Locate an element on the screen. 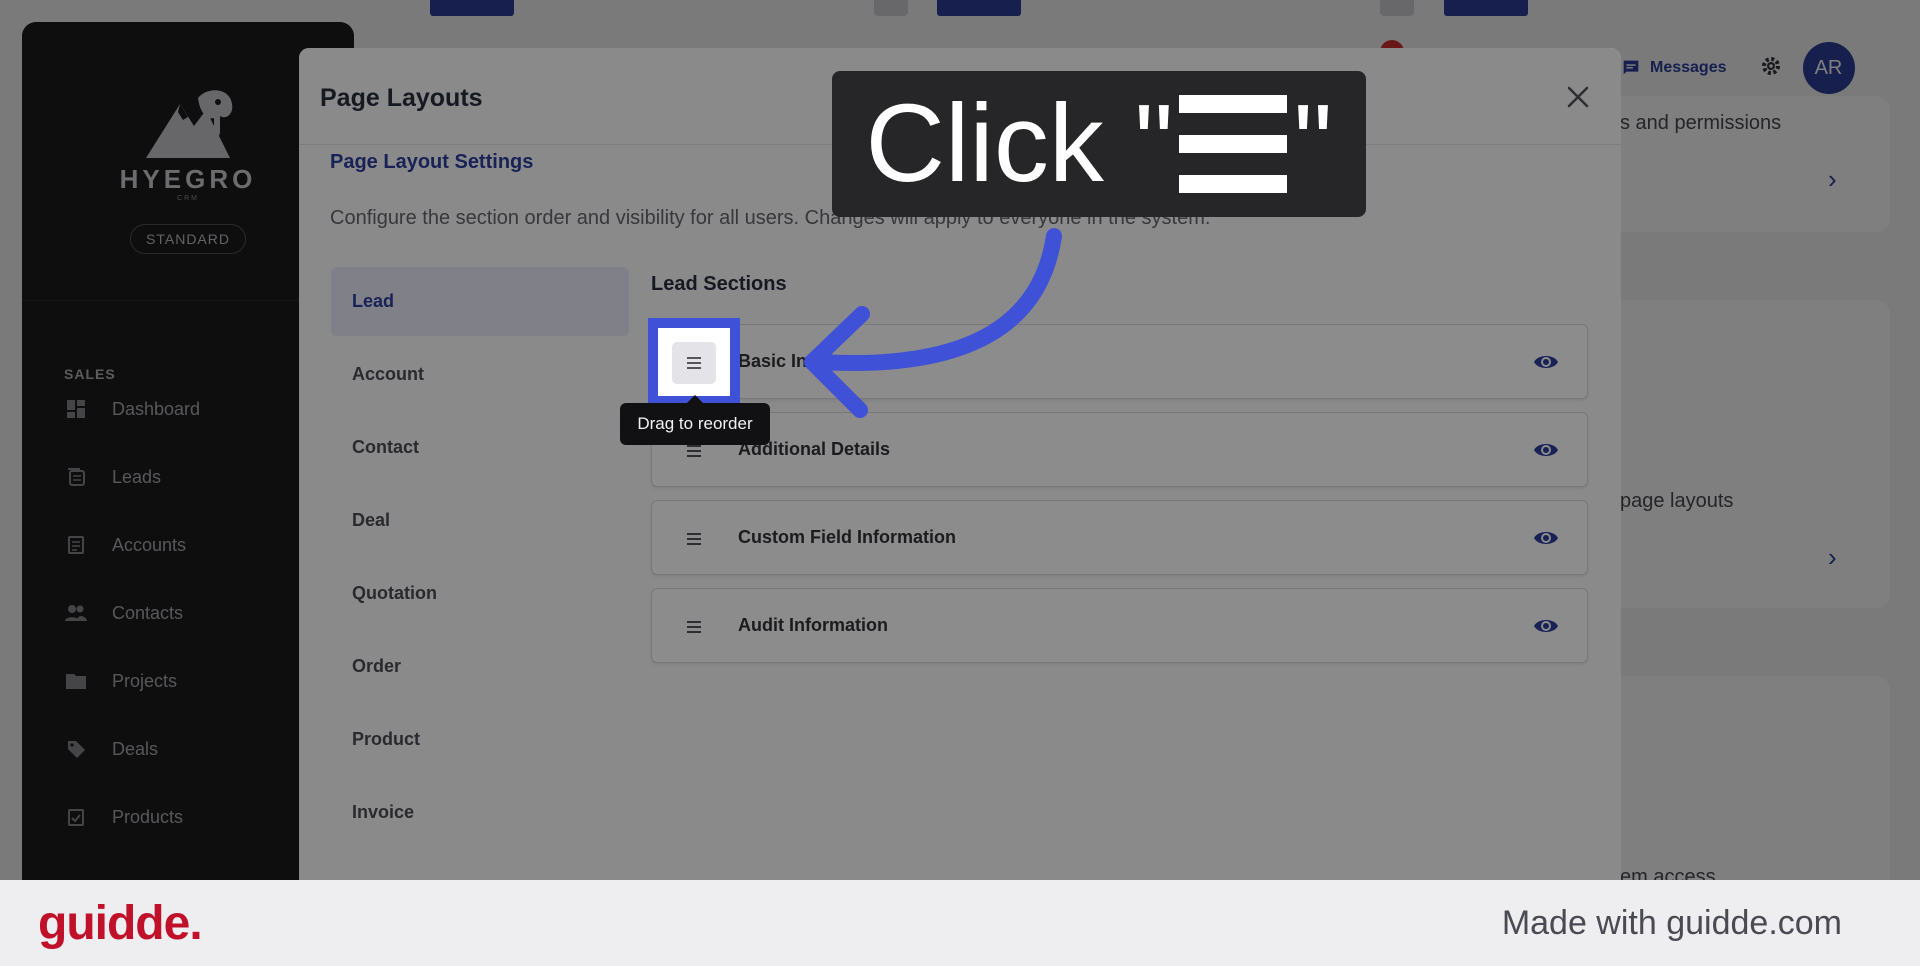 Image resolution: width=1920 pixels, height=966 pixels. target-highlight is located at coordinates (694, 362).